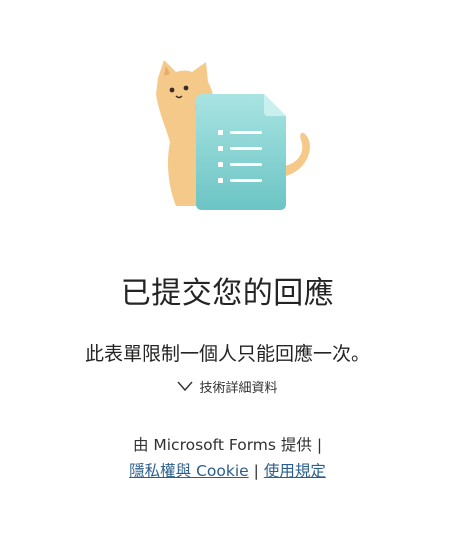 This screenshot has height=553, width=455. I want to click on technical-details-label: 技術詳細資料, so click(238, 388).